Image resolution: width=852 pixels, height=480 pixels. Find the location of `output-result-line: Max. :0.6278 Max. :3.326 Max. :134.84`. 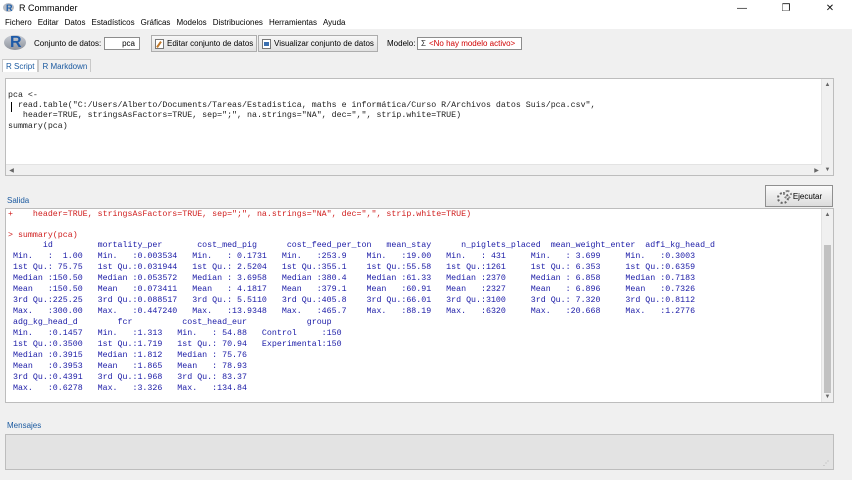

output-result-line: Max. :0.6278 Max. :3.326 Max. :134.84 is located at coordinates (127, 388).